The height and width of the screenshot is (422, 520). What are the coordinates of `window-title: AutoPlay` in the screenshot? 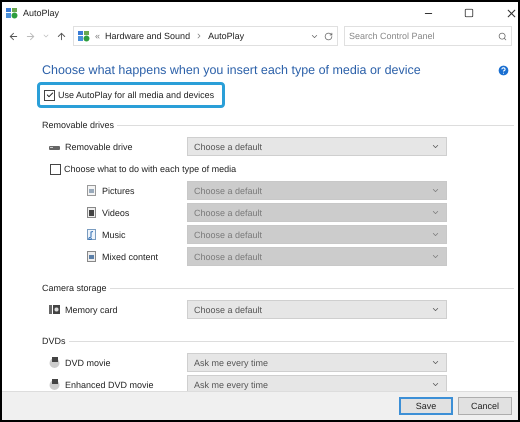 It's located at (41, 13).